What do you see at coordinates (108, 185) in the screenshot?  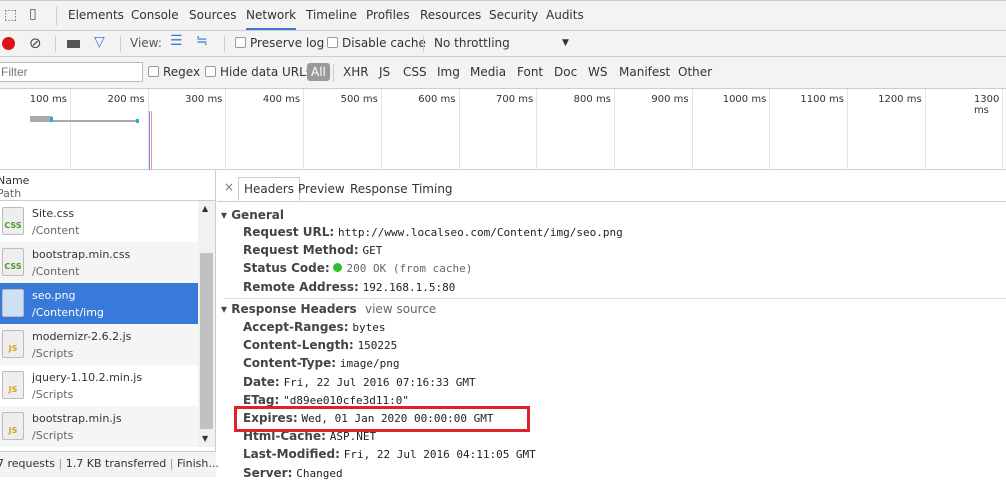 I see `list-header: Name Path` at bounding box center [108, 185].